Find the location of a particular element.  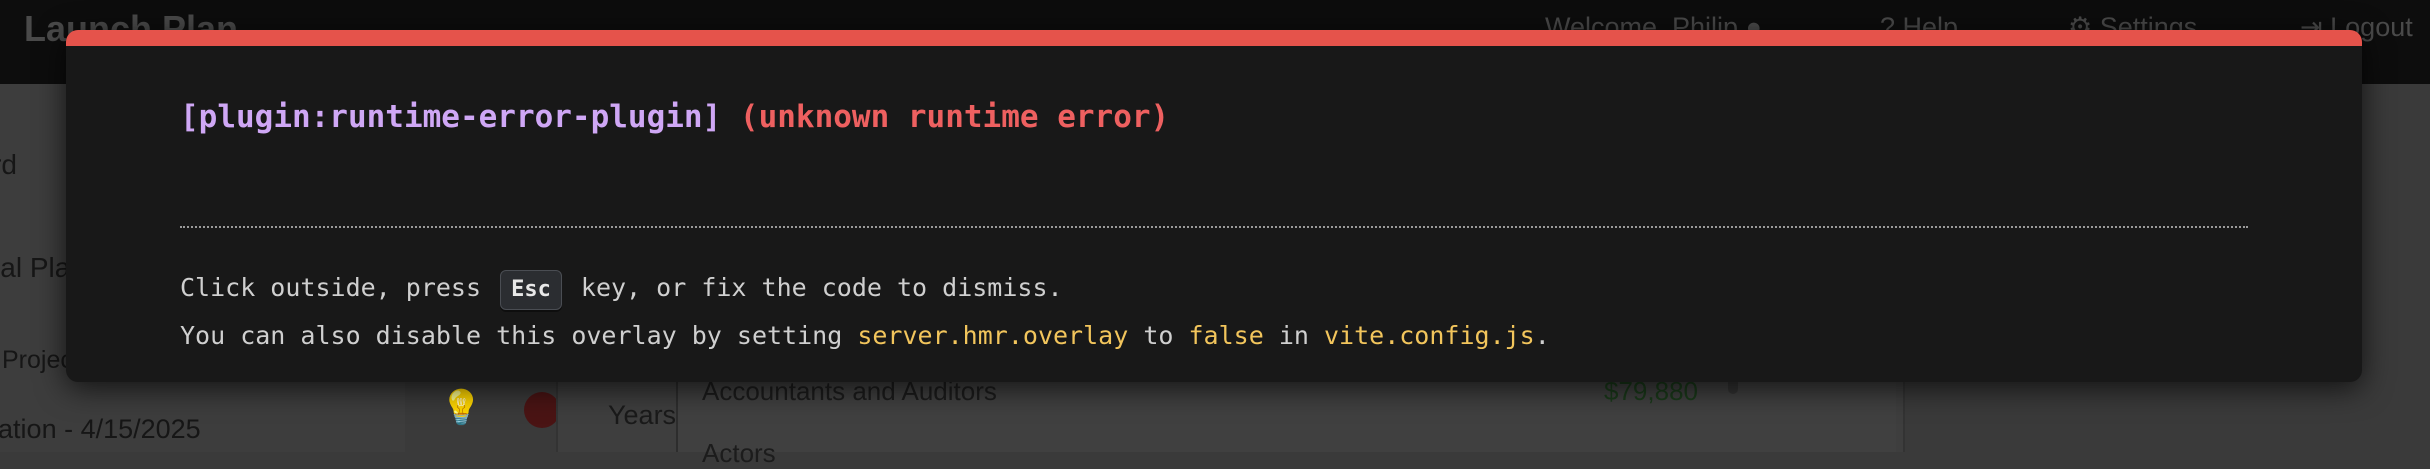

sidebar-item-validation: Validation - 4/15/2025 is located at coordinates (100, 429).